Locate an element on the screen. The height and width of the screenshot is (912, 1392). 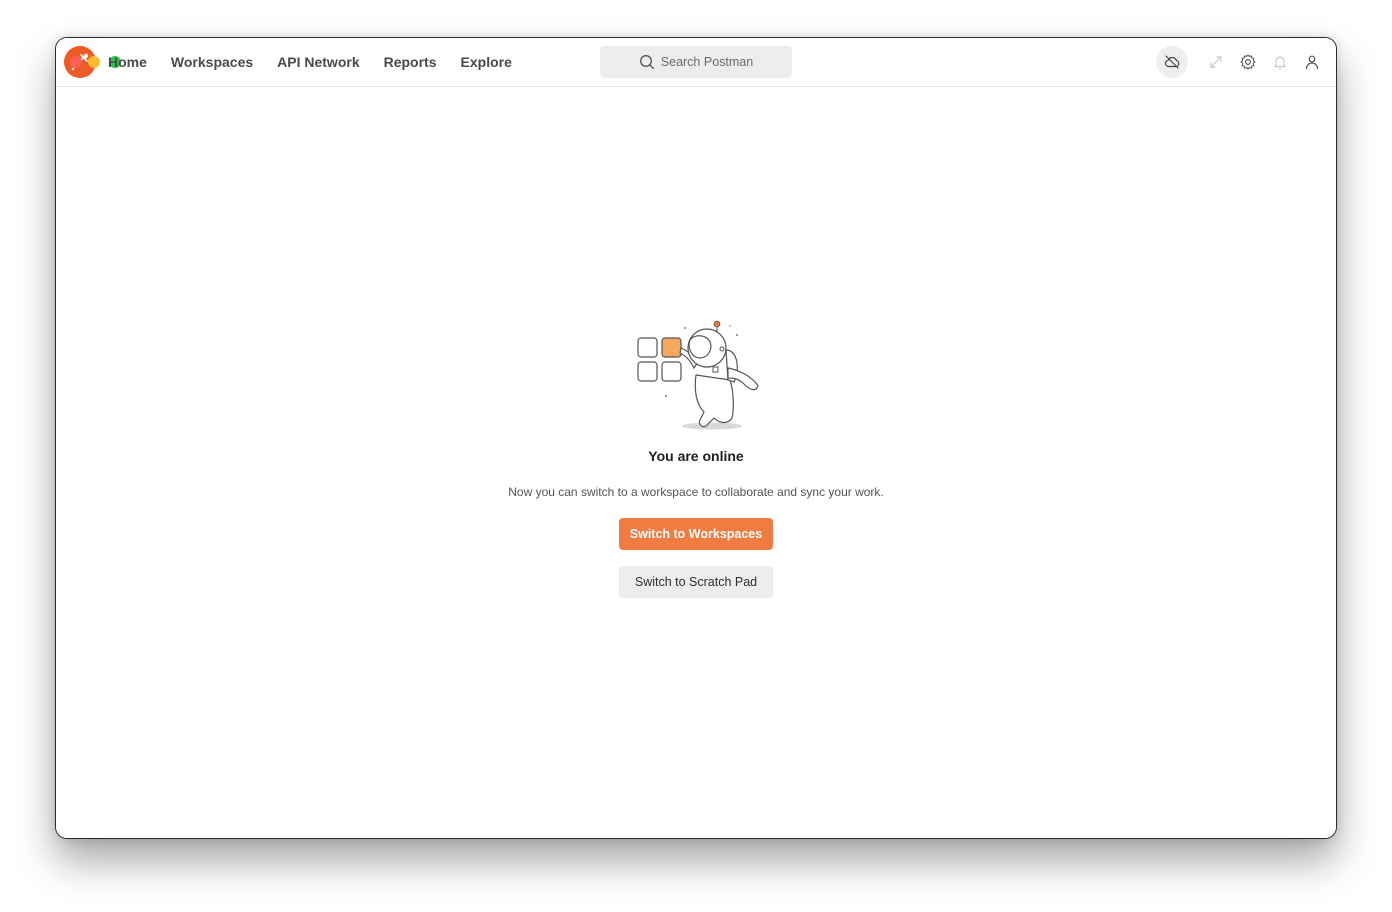
nav-item-explore: Explore is located at coordinates (486, 62).